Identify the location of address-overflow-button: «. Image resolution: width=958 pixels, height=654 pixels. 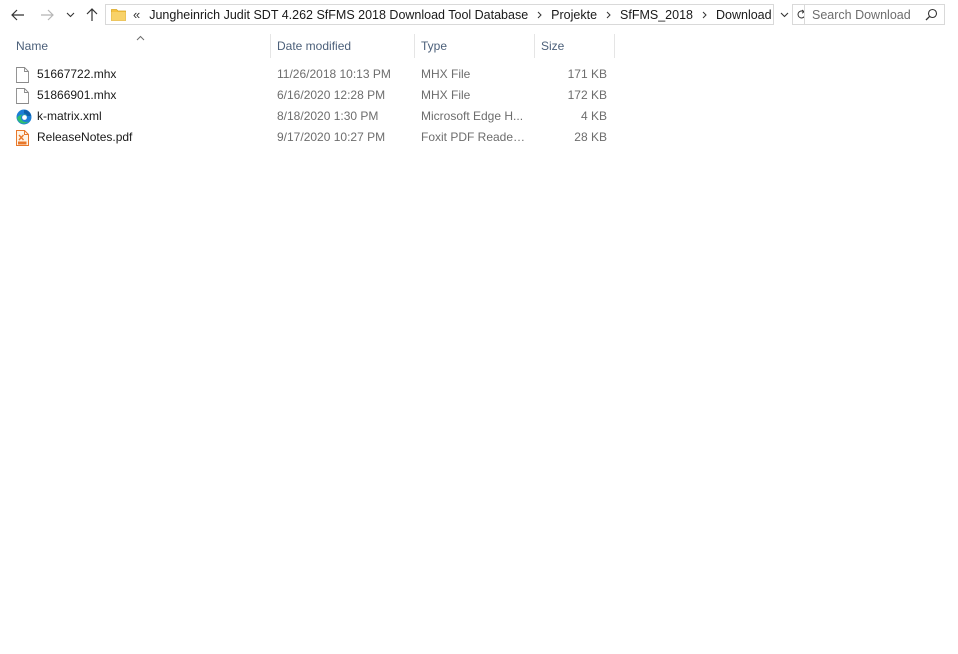
(136, 14).